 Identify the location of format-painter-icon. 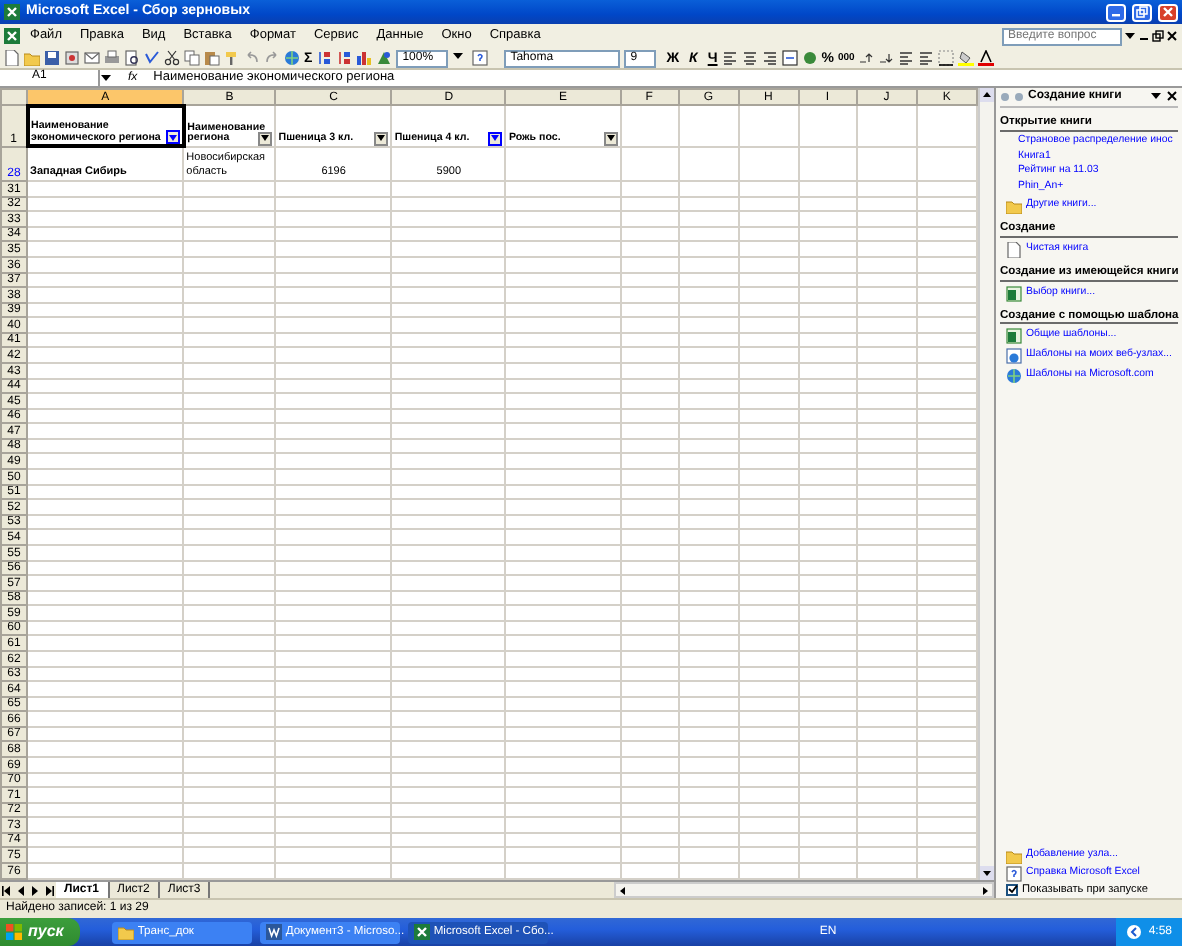
(232, 58).